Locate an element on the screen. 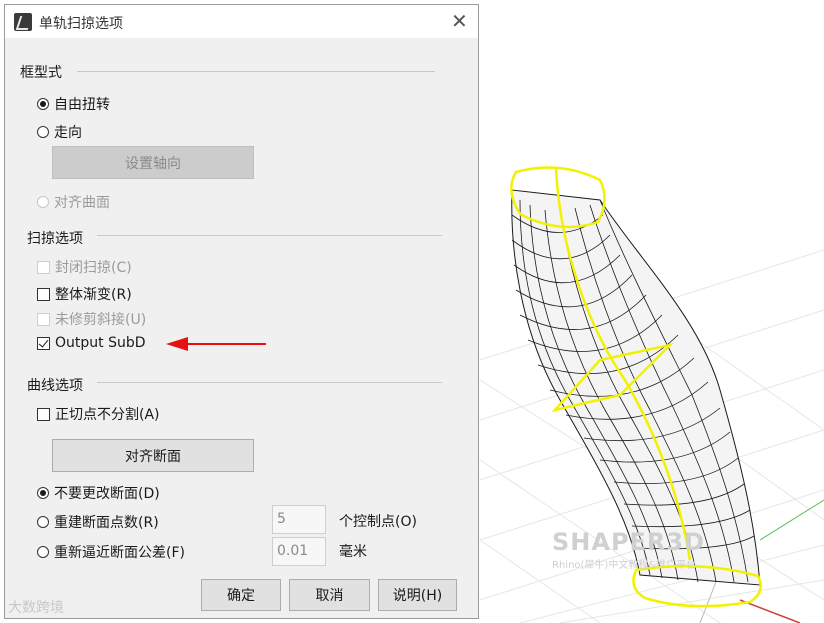  close-icon: ✕ is located at coordinates (459, 21).